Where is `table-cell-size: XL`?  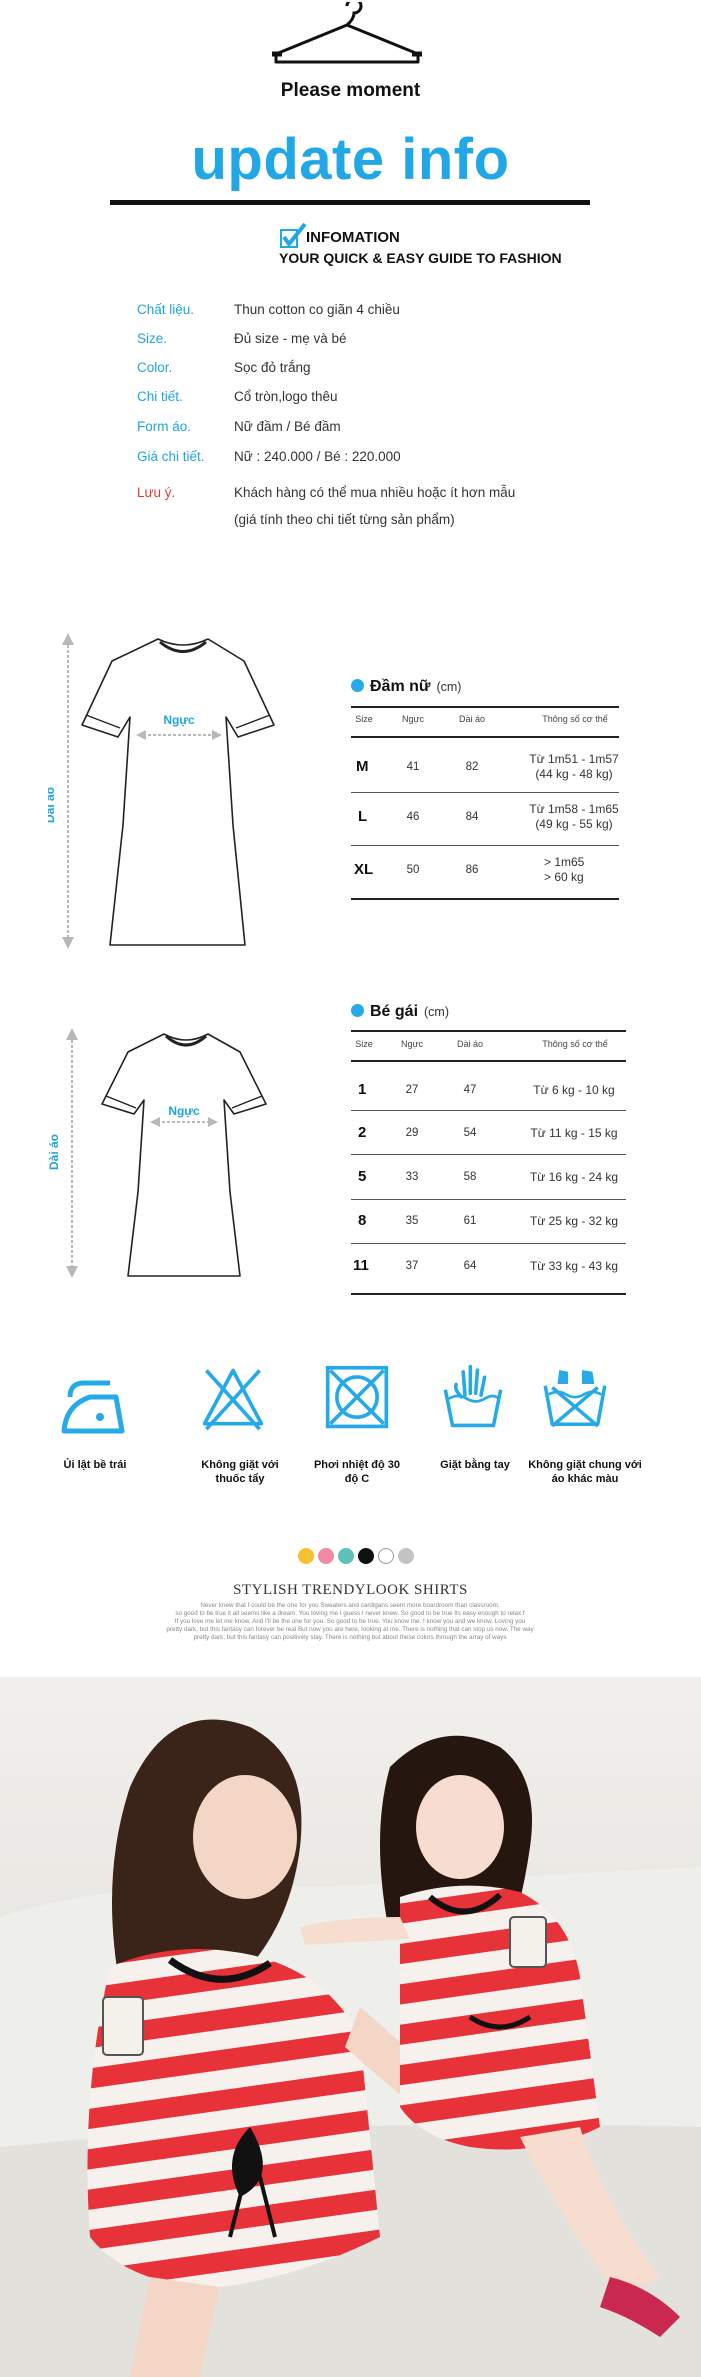
table-cell-size: XL is located at coordinates (364, 869).